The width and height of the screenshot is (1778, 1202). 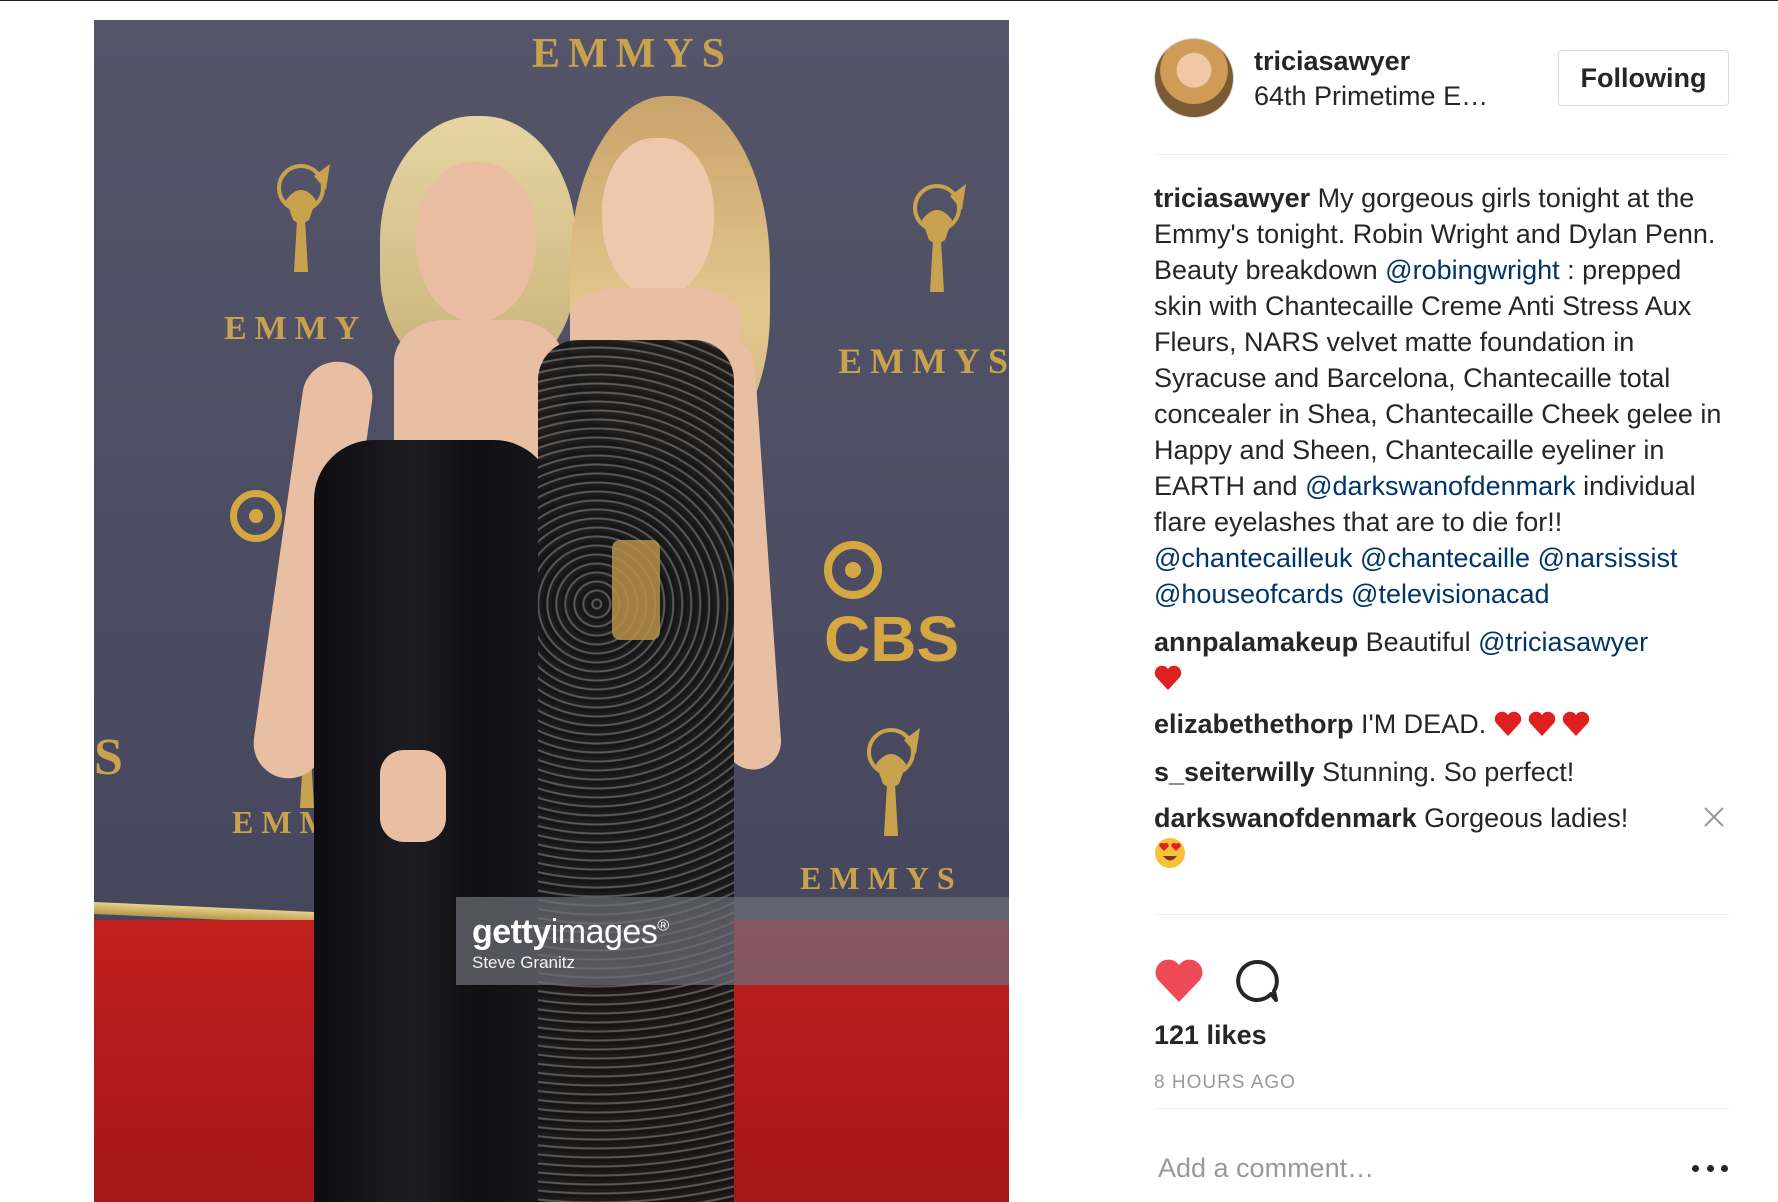 What do you see at coordinates (1225, 1083) in the screenshot?
I see `post-timestamp: 8 HOURS AGO` at bounding box center [1225, 1083].